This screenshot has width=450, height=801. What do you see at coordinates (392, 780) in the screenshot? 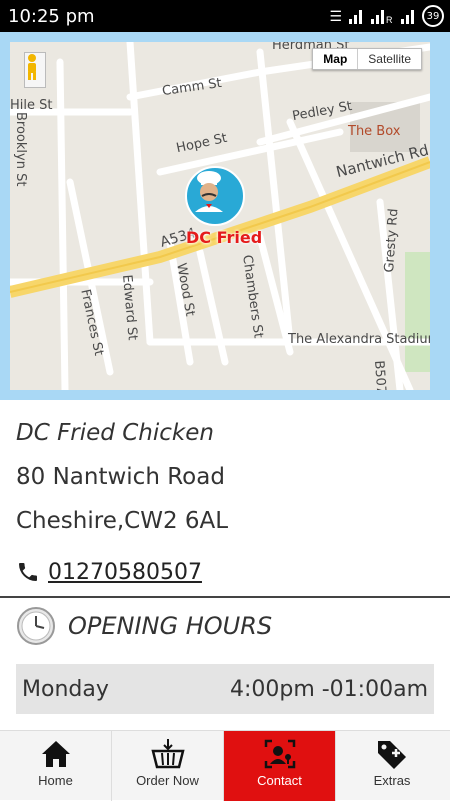
I see `tab-label: Extras` at bounding box center [392, 780].